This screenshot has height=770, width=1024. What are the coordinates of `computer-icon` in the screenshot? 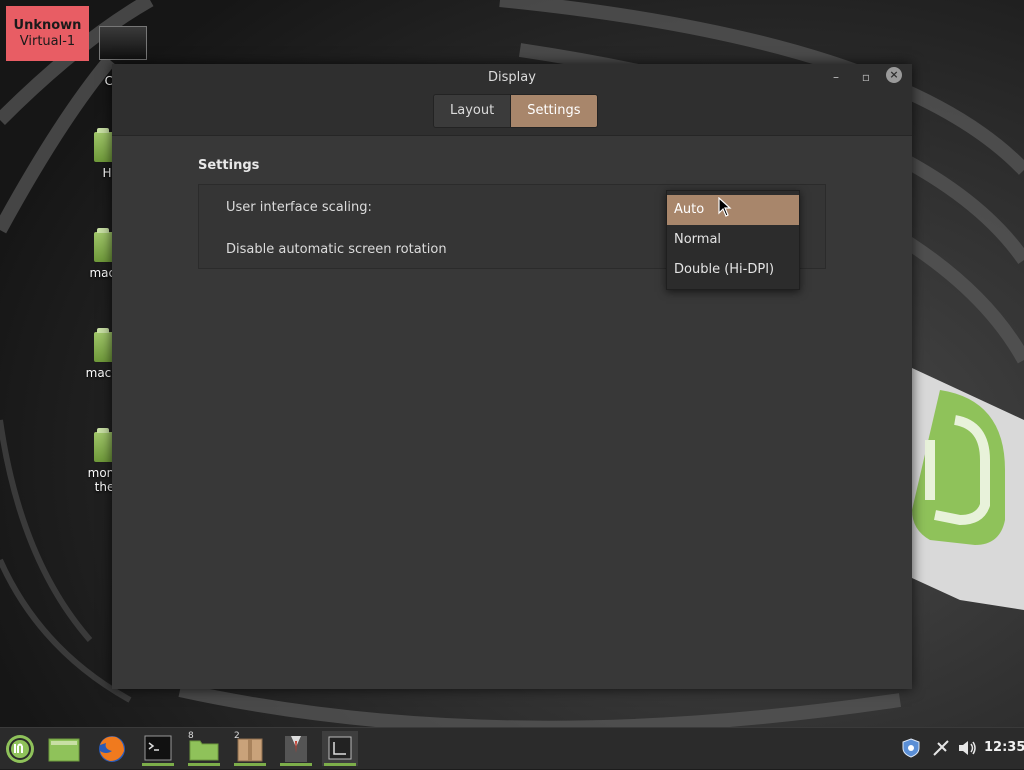 It's located at (123, 43).